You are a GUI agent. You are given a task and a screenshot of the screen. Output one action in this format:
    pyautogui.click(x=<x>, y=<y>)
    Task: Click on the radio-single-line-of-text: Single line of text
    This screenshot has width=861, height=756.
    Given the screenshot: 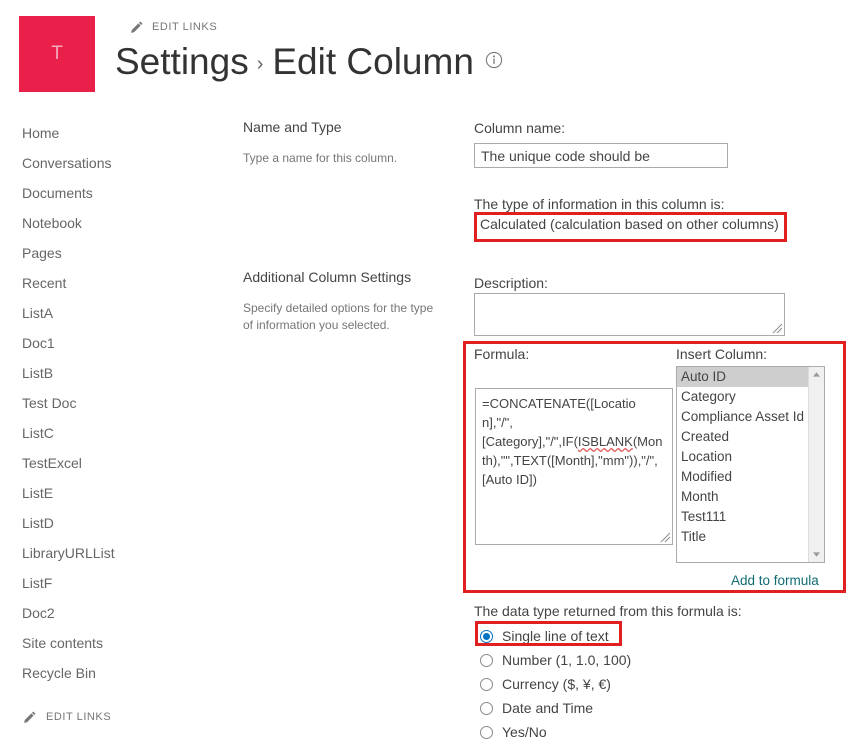 What is the action you would take?
    pyautogui.click(x=555, y=636)
    